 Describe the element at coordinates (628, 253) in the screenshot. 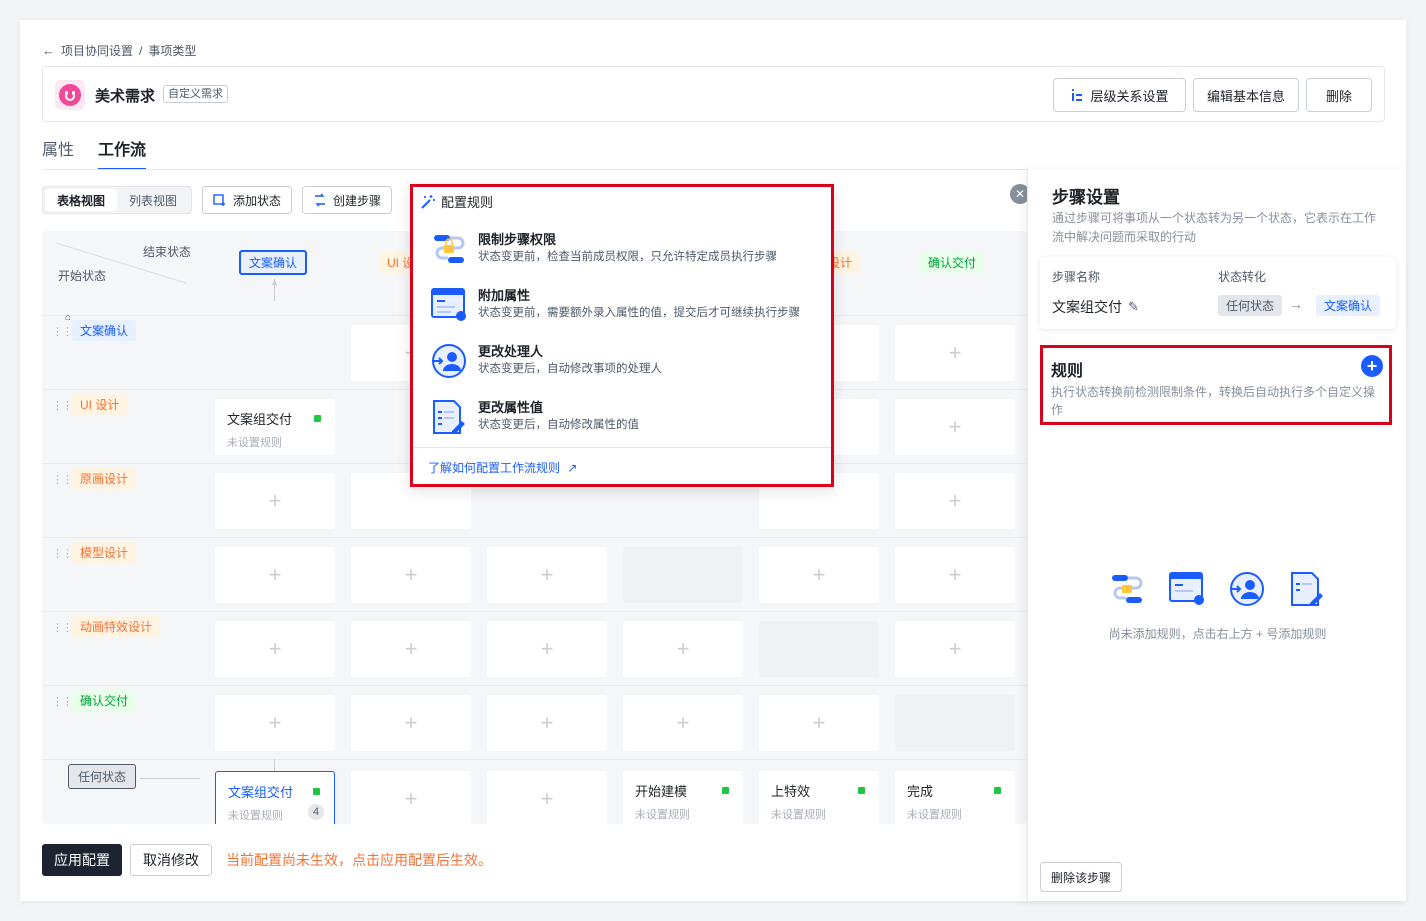

I see `menu-item-restrict-permission: 限制步骤权限 状态变更前，检查当前成员权限，只允许特定成员执行步骤` at that location.